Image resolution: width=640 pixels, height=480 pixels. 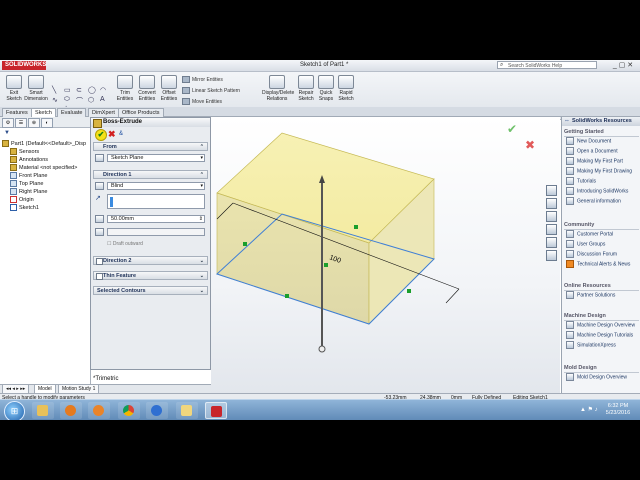 What do you see at coordinates (46, 200) in the screenshot?
I see `tree-item-origin: Origin` at bounding box center [46, 200].